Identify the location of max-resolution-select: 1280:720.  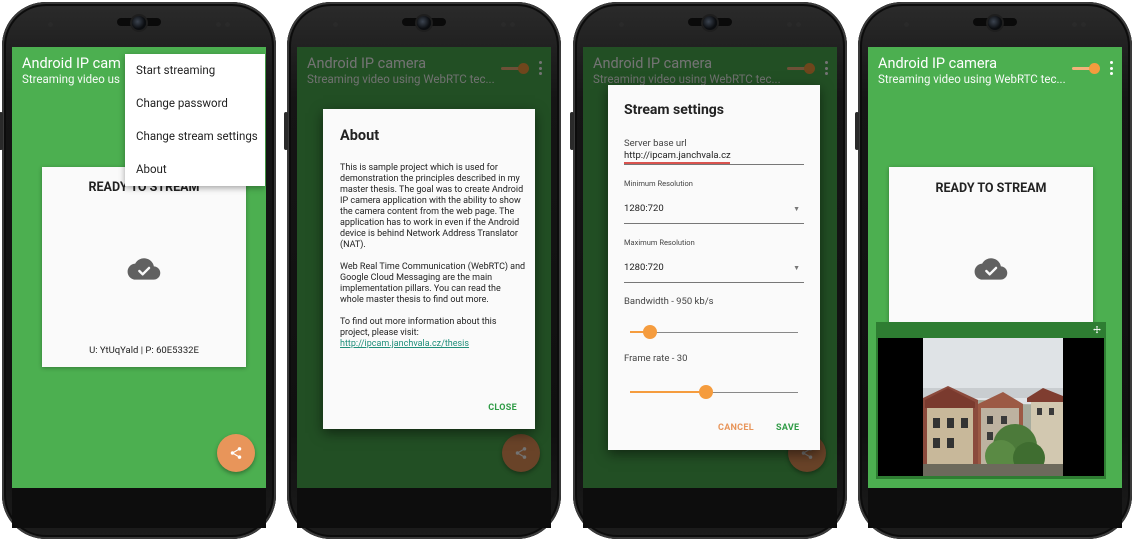
(644, 267).